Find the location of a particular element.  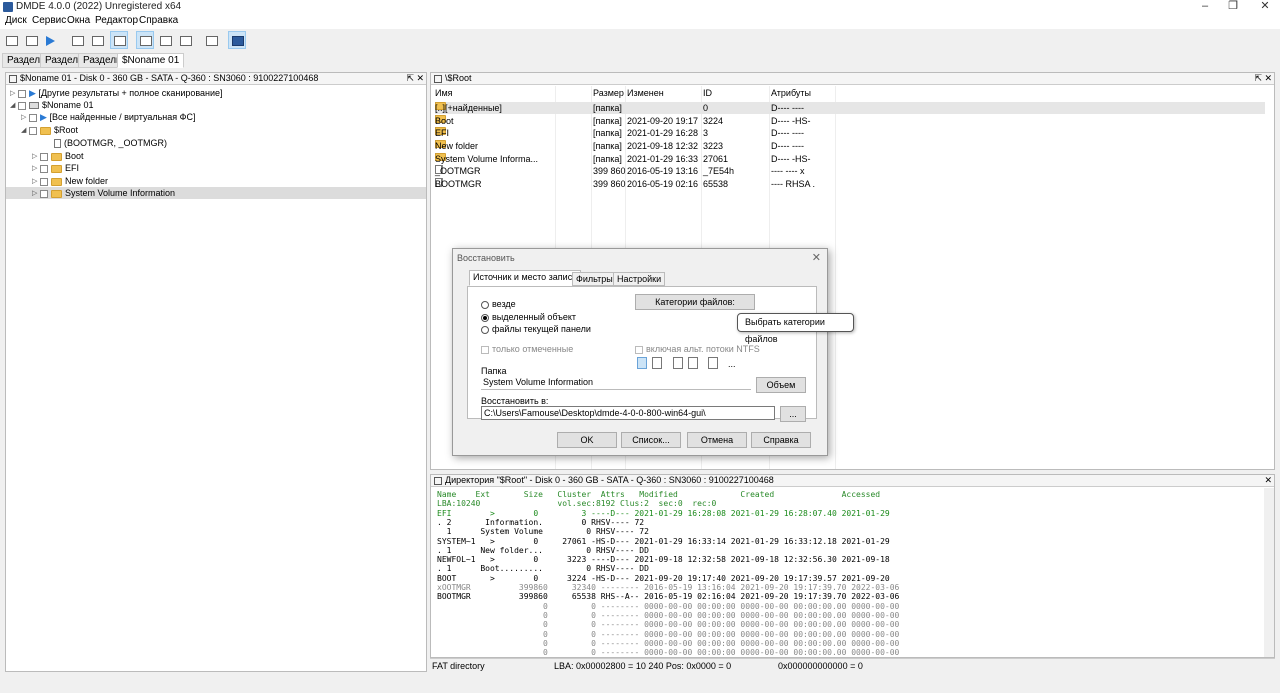

ok-button: OK is located at coordinates (587, 440).